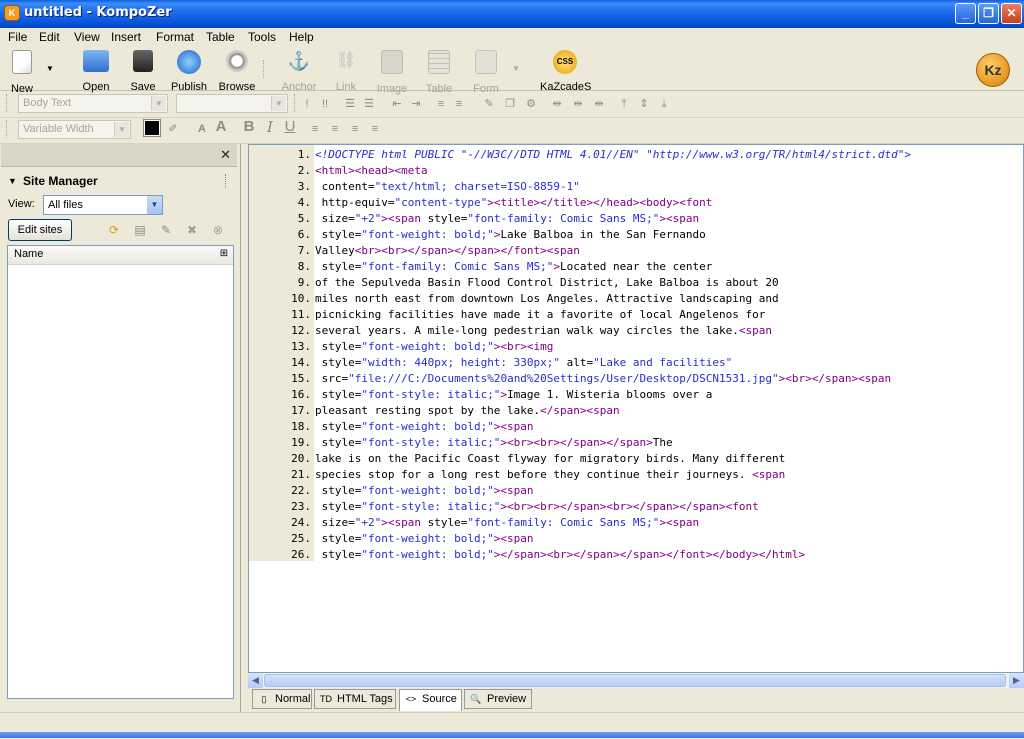 This screenshot has height=739, width=1024. I want to click on move-bottom-icon: ⤓, so click(664, 104).